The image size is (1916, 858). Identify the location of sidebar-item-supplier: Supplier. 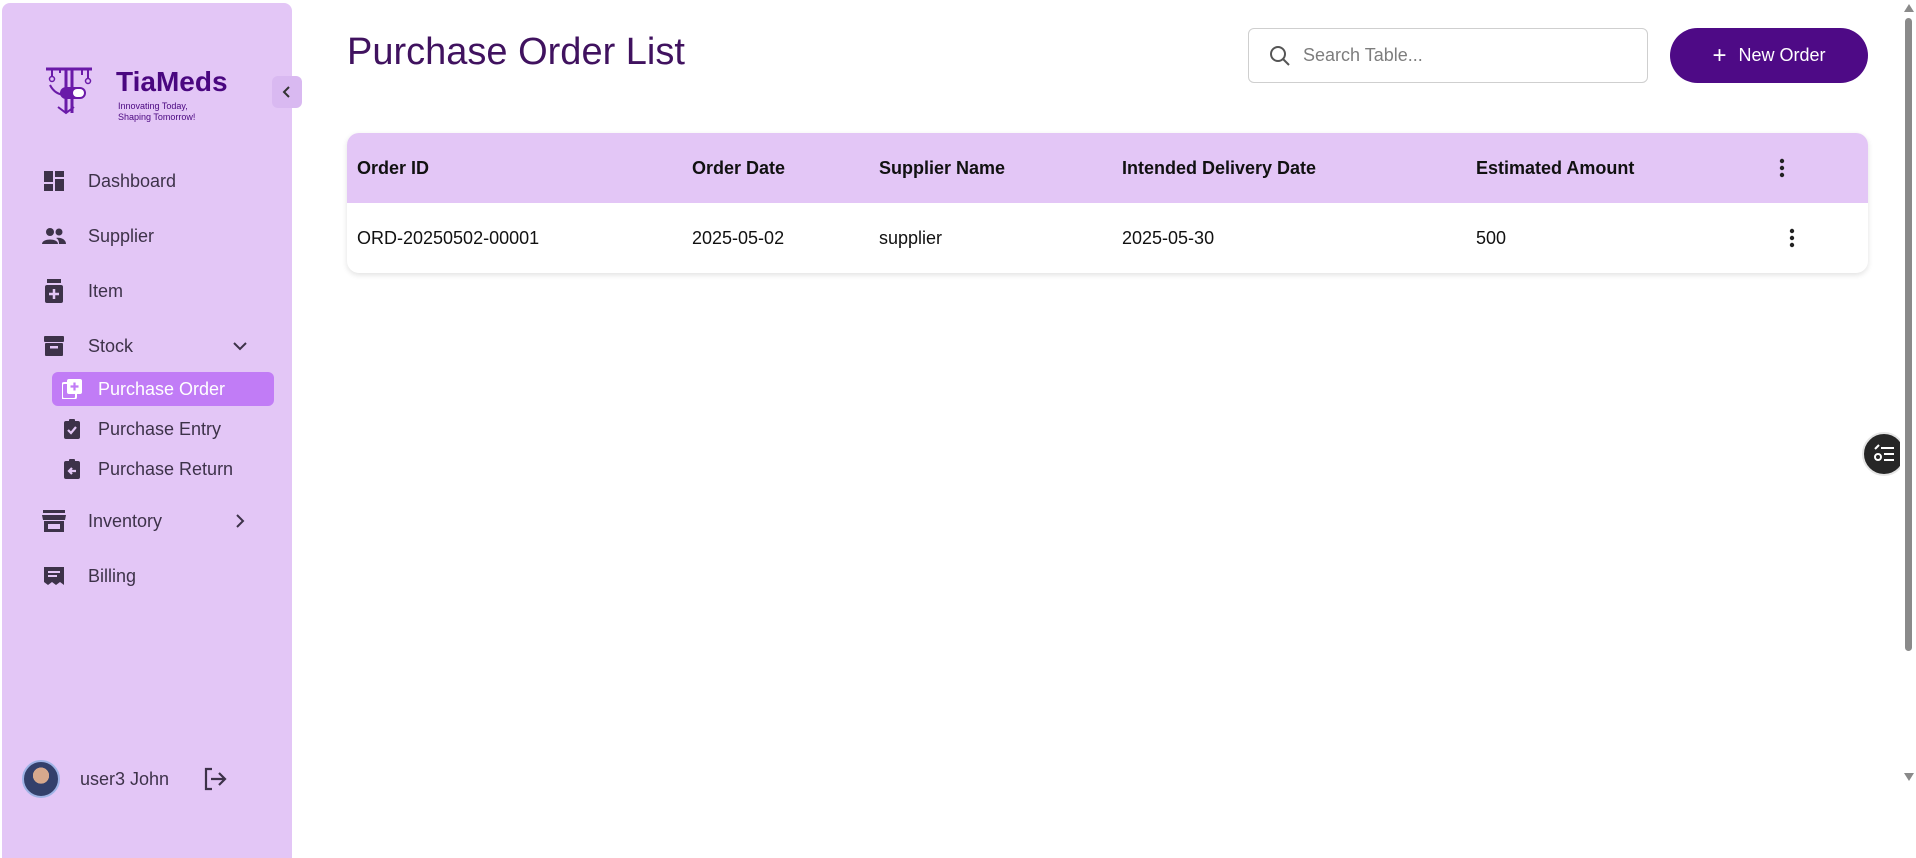
(152, 236).